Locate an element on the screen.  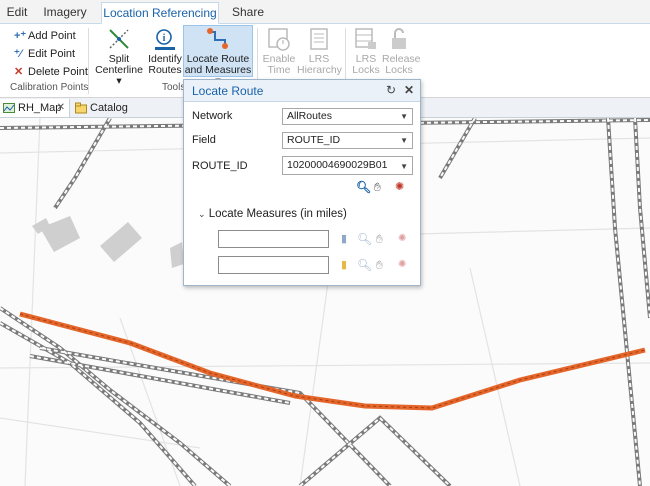
release-locks-label-2: Locks is located at coordinates (399, 70).